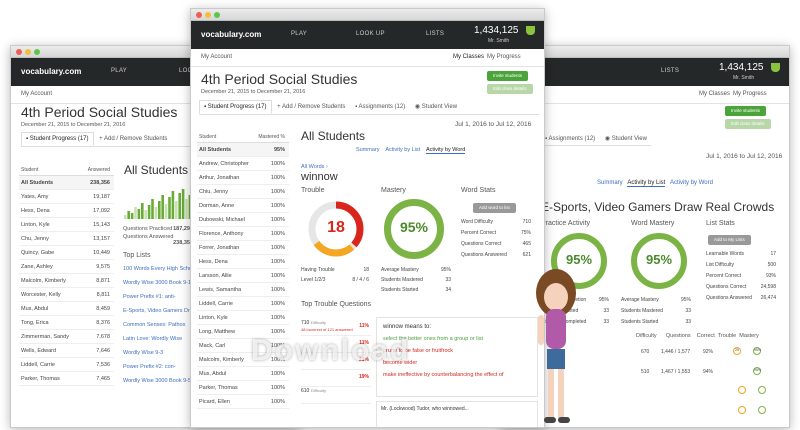  What do you see at coordinates (711, 372) in the screenshot?
I see `word-row: 510 1,467 / 1,553 94% 95%` at bounding box center [711, 372].